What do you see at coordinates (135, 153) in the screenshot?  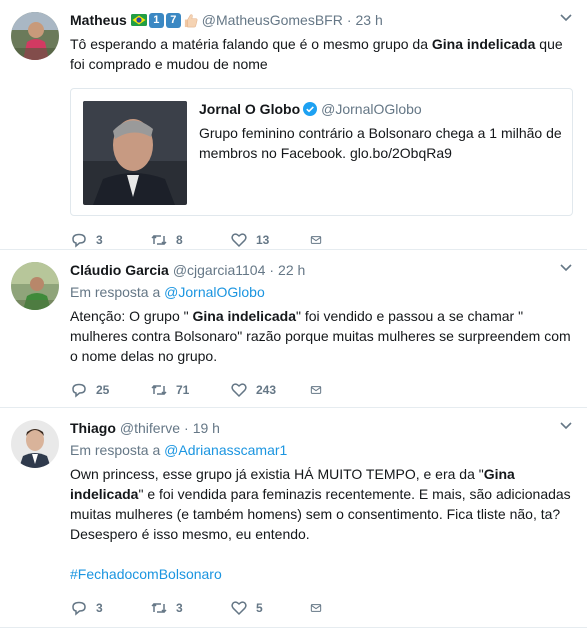 I see `quoted-tweet-image` at bounding box center [135, 153].